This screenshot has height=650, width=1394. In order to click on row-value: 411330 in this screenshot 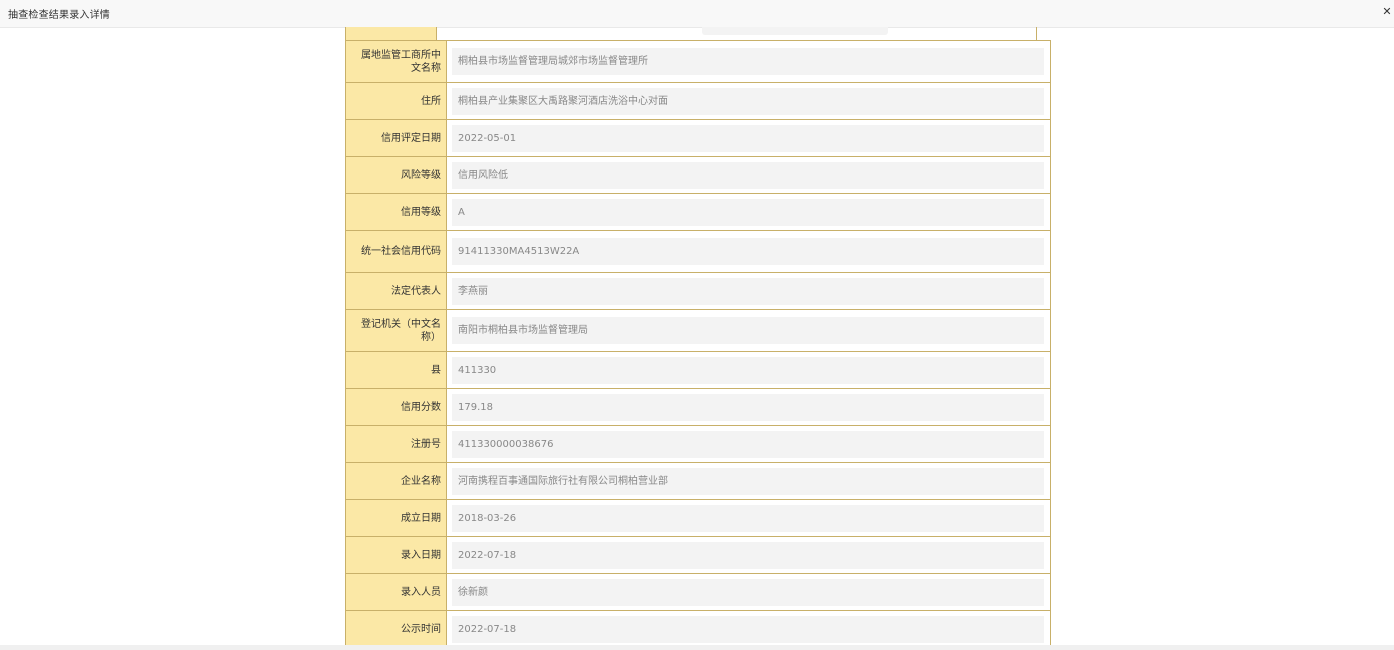, I will do `click(748, 370)`.